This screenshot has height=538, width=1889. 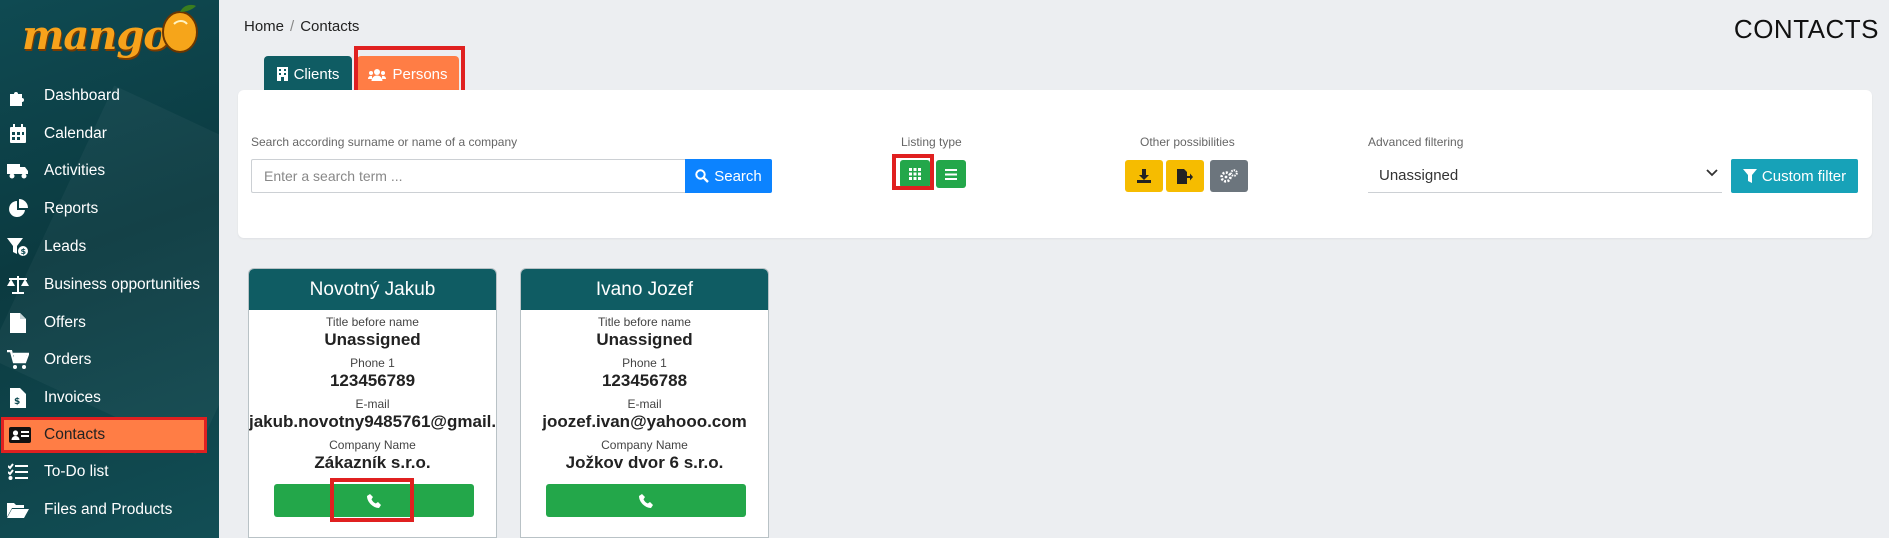 What do you see at coordinates (1419, 175) in the screenshot?
I see `advanced-filter-value: Unassigned` at bounding box center [1419, 175].